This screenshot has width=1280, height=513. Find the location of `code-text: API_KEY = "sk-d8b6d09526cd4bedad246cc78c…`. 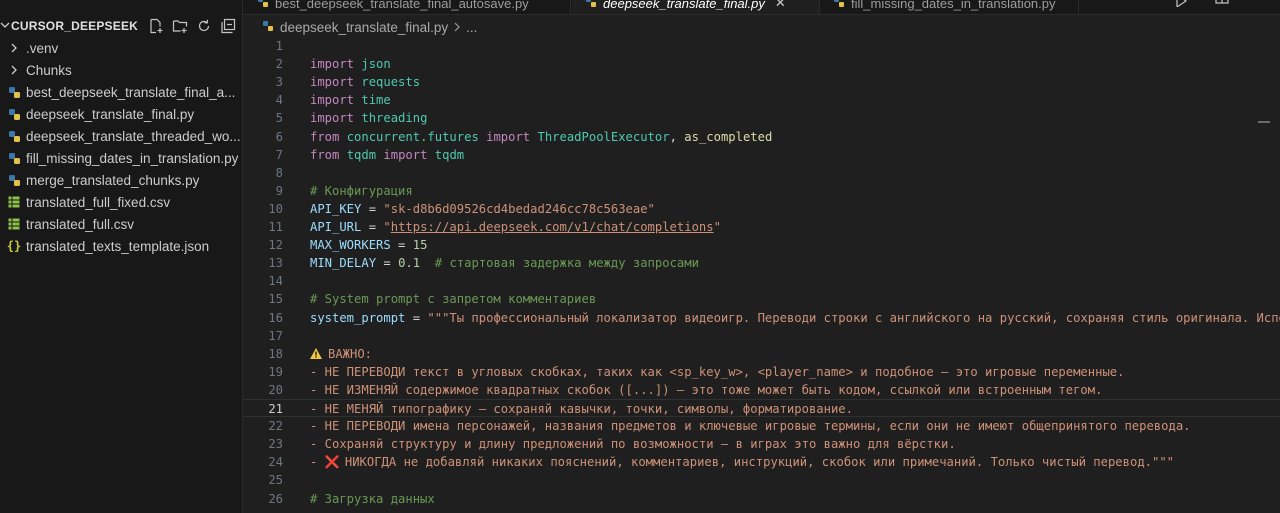

code-text: API_KEY = "sk-d8b6d09526cd4bedad246cc78c… is located at coordinates (482, 209).